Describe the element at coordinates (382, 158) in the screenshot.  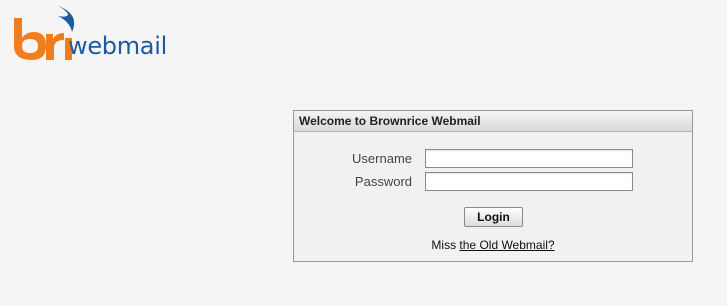
I see `username-label: Username` at that location.